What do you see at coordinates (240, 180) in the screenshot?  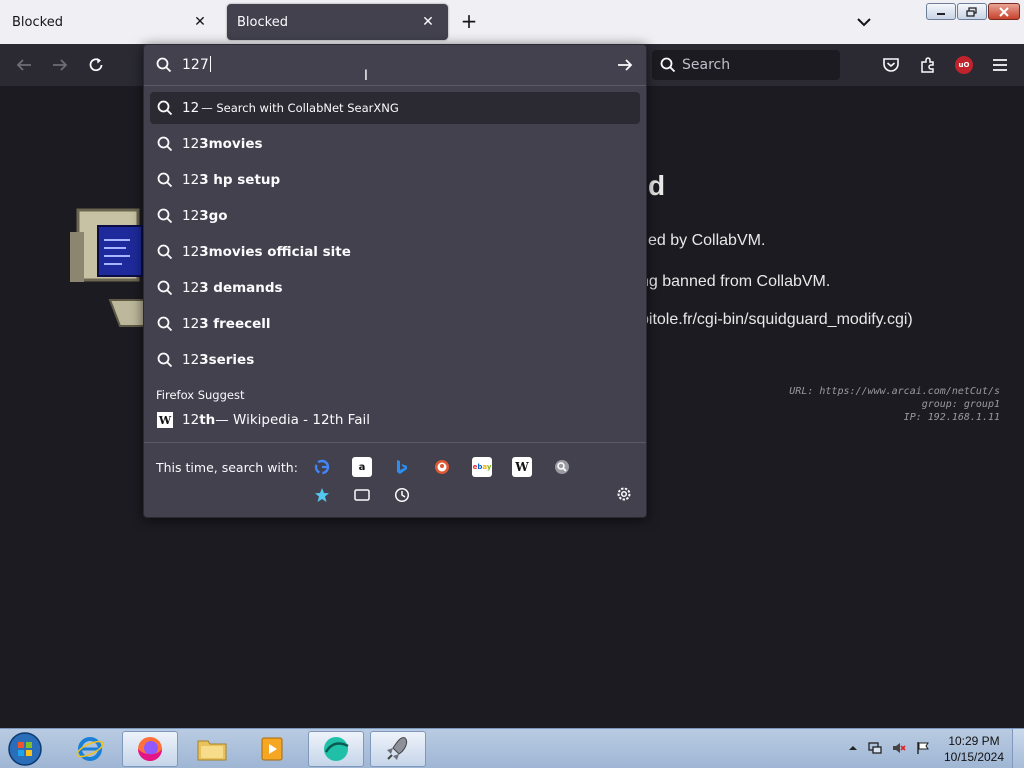 I see `suggestion-completion: 3 hp setup` at bounding box center [240, 180].